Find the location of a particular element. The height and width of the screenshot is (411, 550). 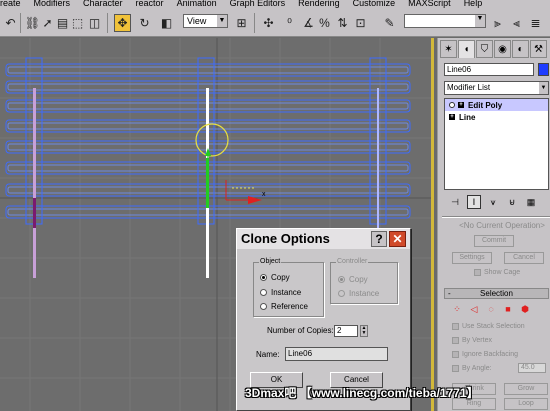

settings-button: Settings is located at coordinates (472, 258).